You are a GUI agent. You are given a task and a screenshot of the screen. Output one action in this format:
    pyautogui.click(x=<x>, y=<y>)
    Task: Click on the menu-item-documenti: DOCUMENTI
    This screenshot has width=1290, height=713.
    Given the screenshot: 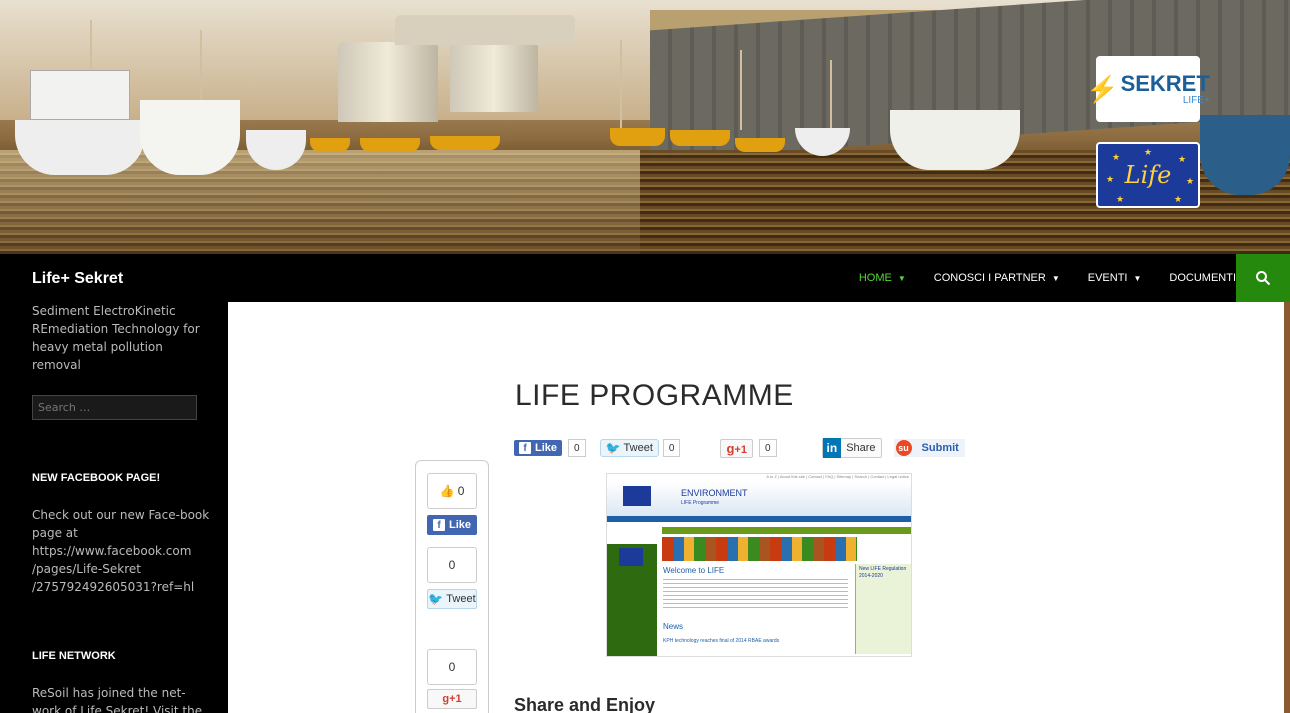 What is the action you would take?
    pyautogui.click(x=1202, y=278)
    